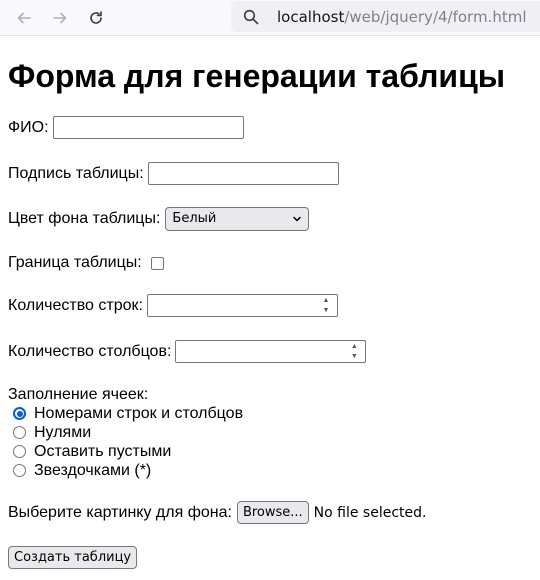 Image resolution: width=540 pixels, height=580 pixels. I want to click on reload-button, so click(96, 18).